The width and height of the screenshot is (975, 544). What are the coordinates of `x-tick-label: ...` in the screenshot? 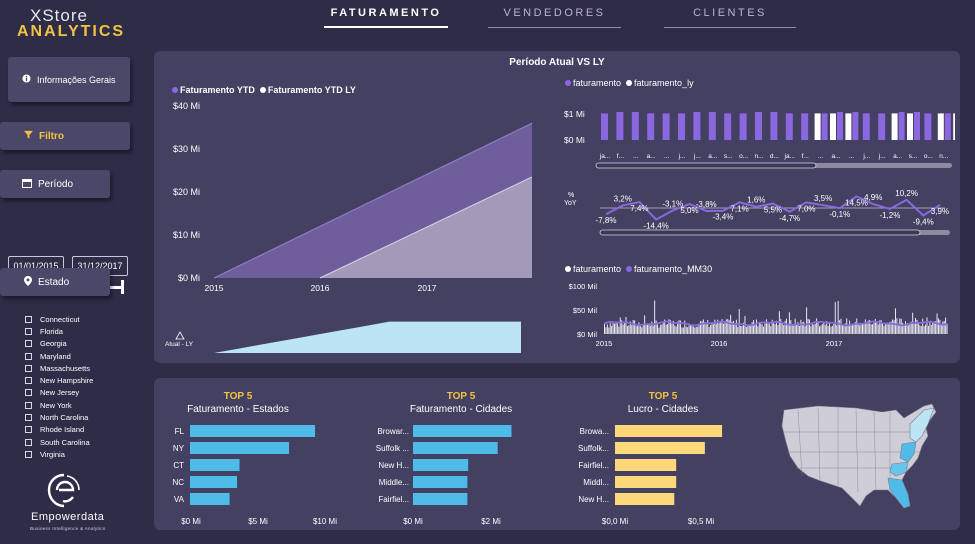 It's located at (821, 156).